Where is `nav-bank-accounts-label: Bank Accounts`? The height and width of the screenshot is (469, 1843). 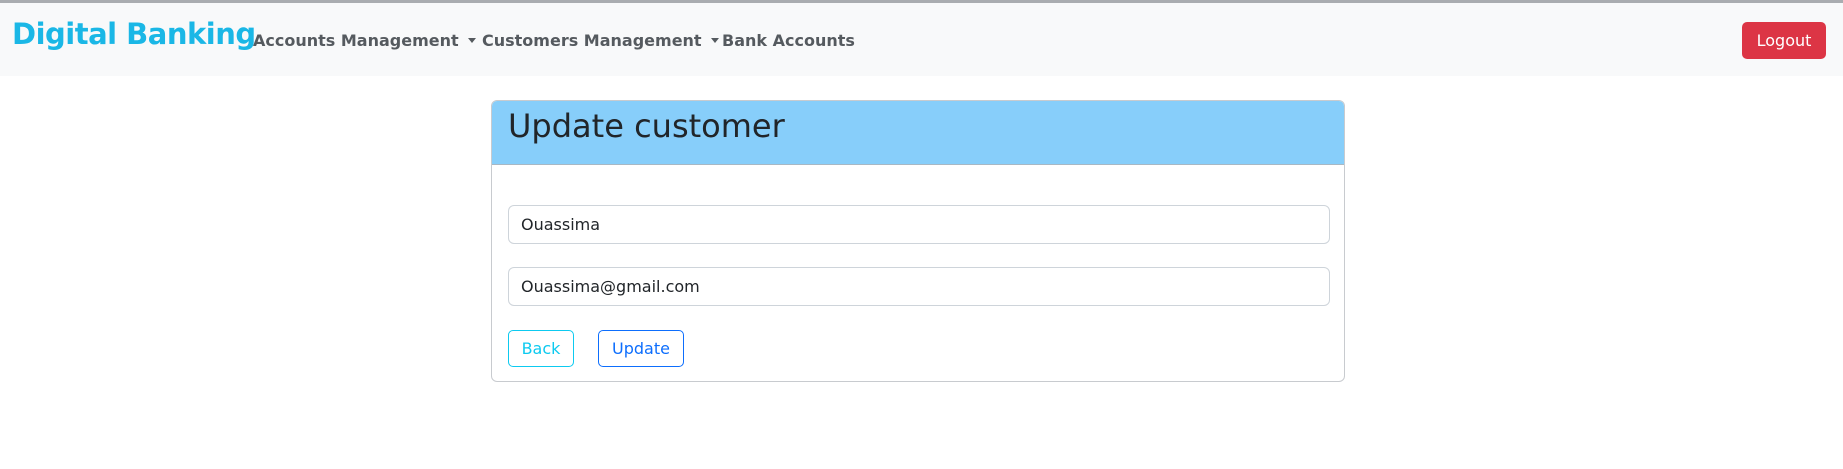 nav-bank-accounts-label: Bank Accounts is located at coordinates (788, 40).